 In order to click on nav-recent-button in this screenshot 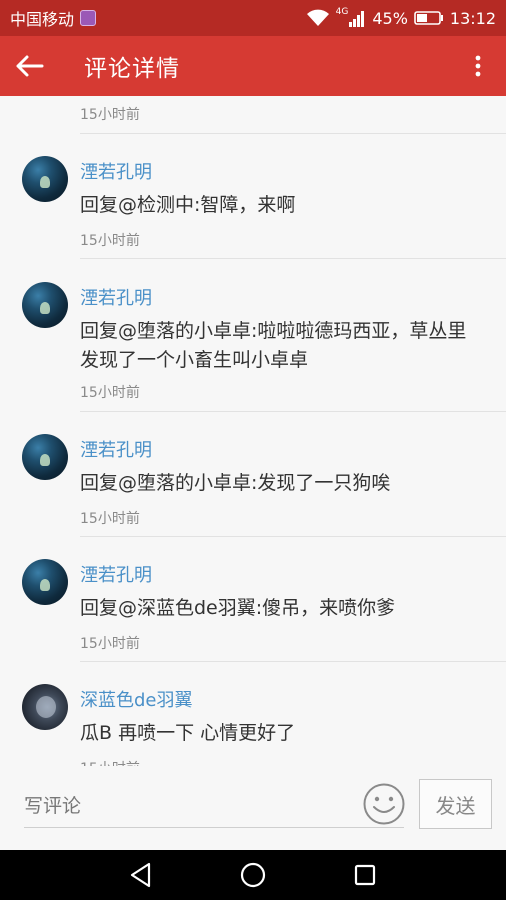, I will do `click(365, 875)`.